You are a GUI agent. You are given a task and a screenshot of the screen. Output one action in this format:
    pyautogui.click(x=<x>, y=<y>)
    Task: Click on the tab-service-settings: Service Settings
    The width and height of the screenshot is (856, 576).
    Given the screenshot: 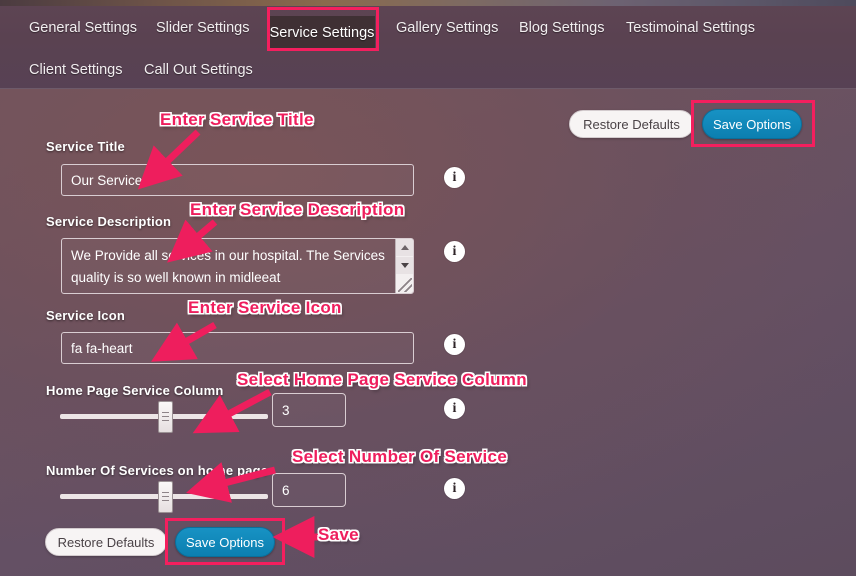 What is the action you would take?
    pyautogui.click(x=322, y=33)
    